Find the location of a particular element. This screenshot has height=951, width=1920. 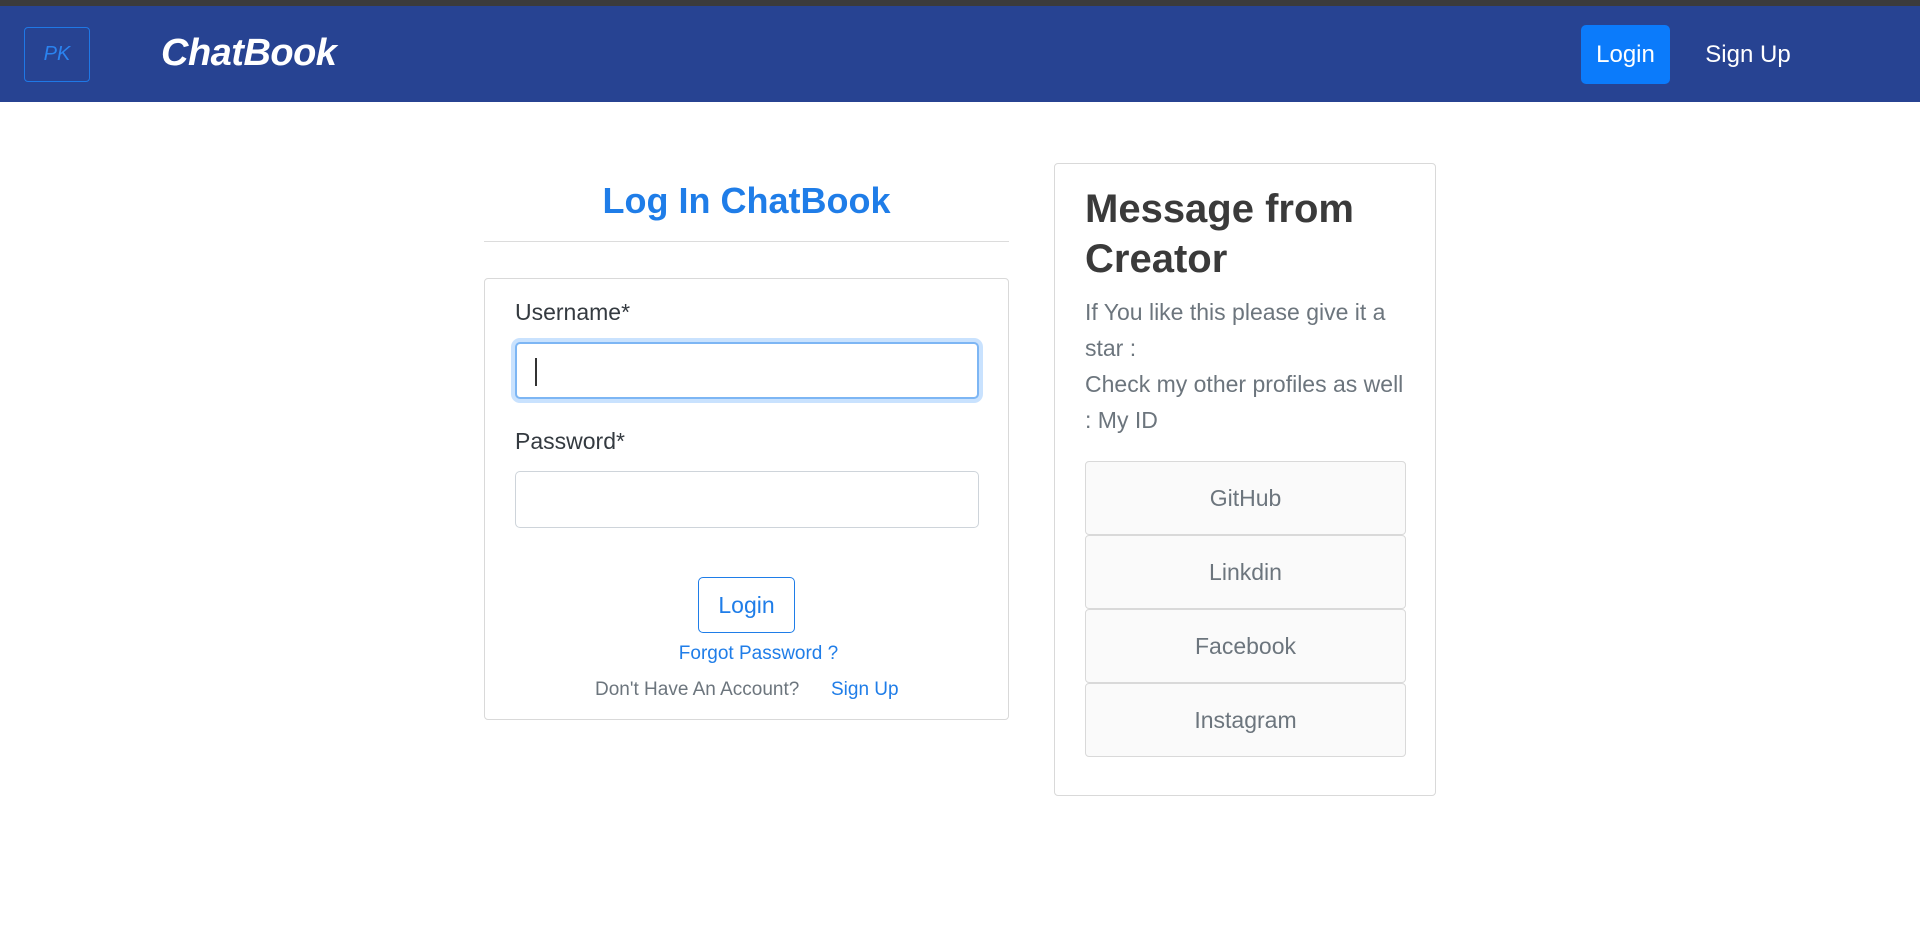

social-links-list: GitHub Linkdin Facebook Instagram is located at coordinates (1245, 609).